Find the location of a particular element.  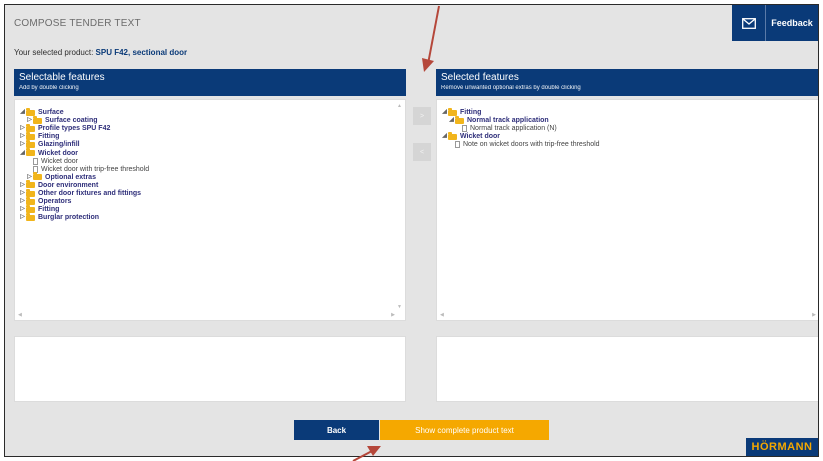

annotation-arrow-bottom is located at coordinates (366, 453).